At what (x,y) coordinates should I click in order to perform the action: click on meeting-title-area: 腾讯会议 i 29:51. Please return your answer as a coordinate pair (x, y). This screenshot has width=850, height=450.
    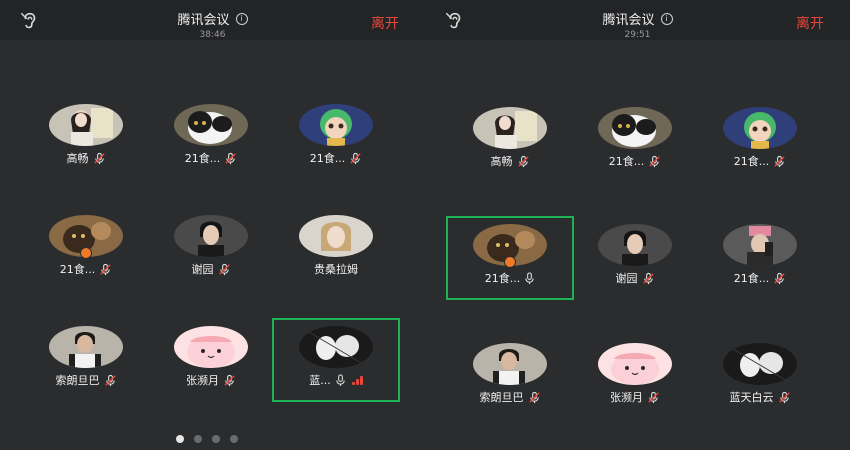
    Looking at the image, I should click on (637, 24).